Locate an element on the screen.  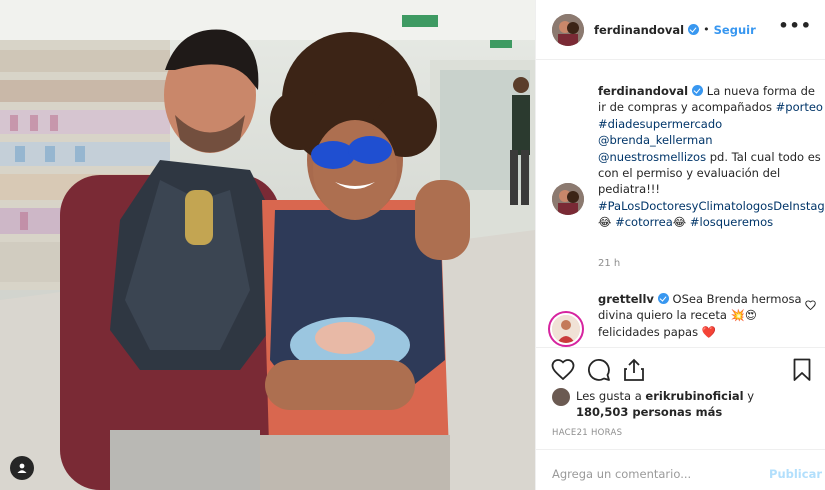
hashtag: #losqueremos is located at coordinates (731, 222).